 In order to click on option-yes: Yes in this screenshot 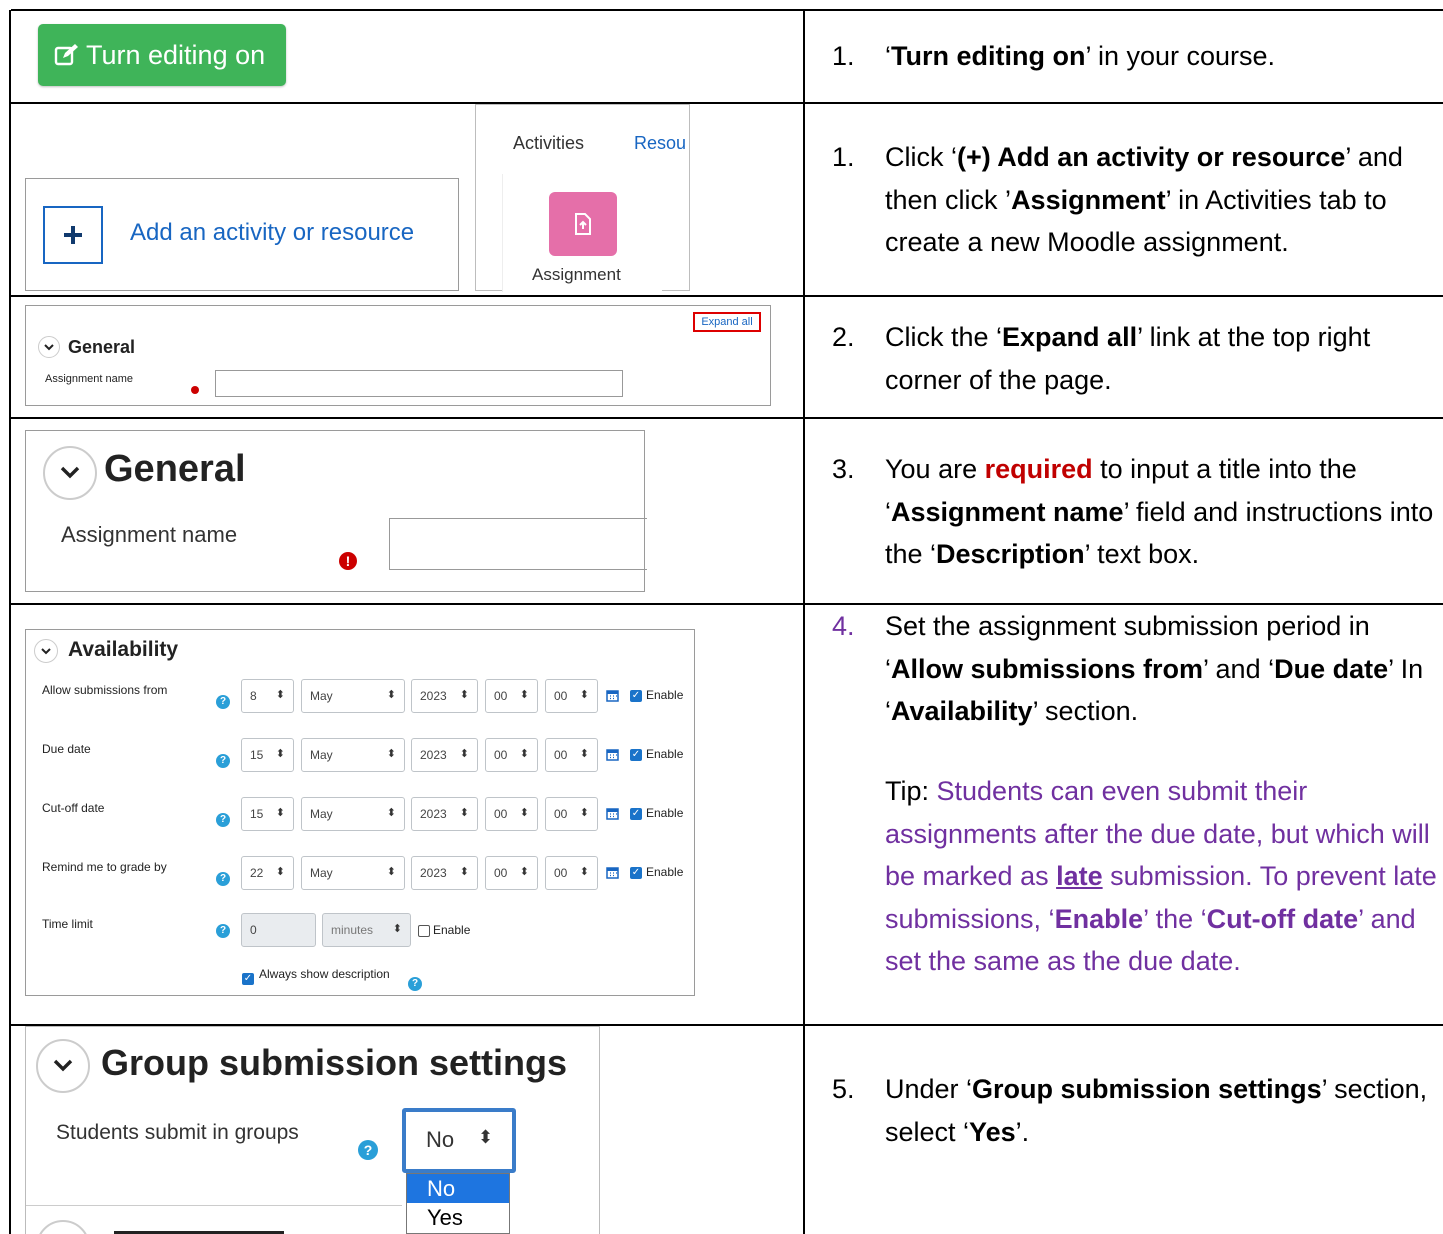, I will do `click(458, 1218)`.